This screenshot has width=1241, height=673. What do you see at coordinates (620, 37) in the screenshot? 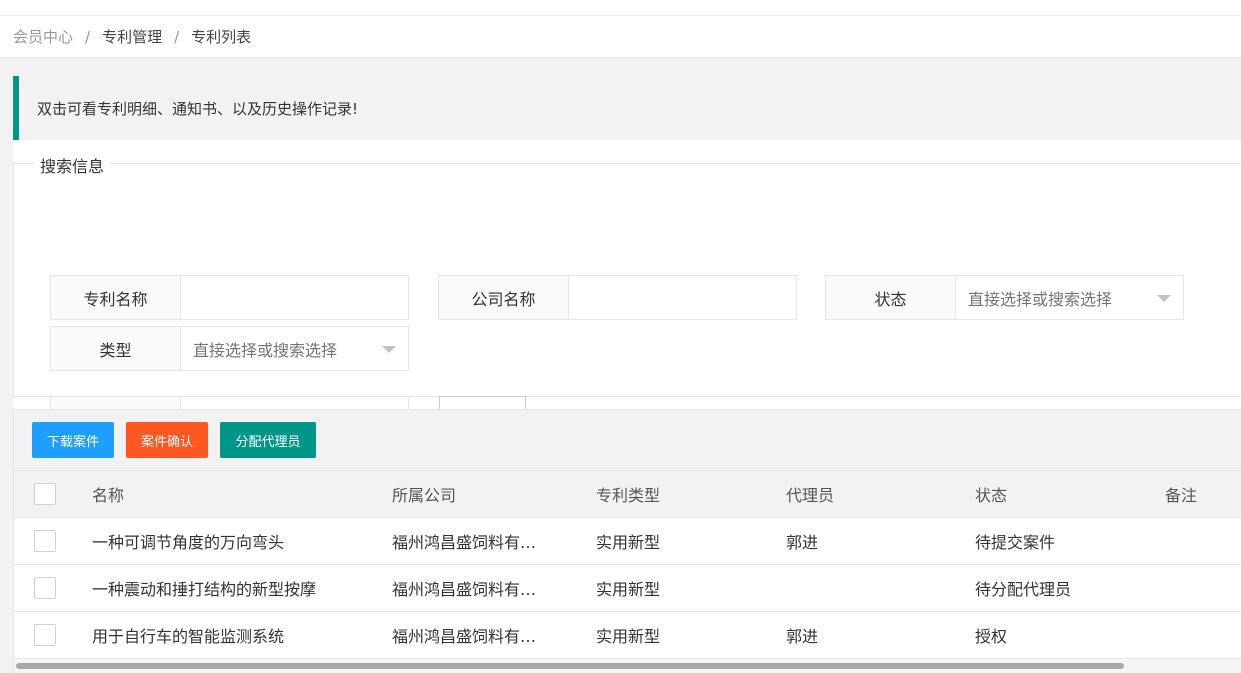
I see `breadcrumb: 会员中心 / 专利管理 / 专利列表` at bounding box center [620, 37].